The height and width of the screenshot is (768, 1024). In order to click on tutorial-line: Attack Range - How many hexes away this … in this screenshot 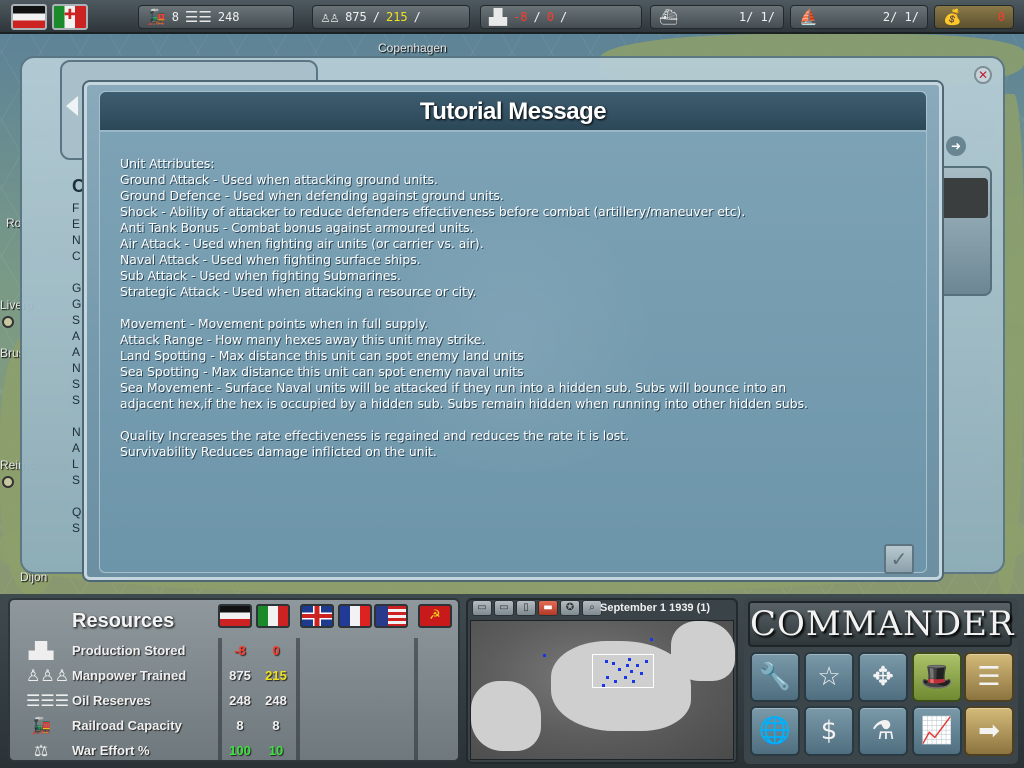, I will do `click(303, 339)`.